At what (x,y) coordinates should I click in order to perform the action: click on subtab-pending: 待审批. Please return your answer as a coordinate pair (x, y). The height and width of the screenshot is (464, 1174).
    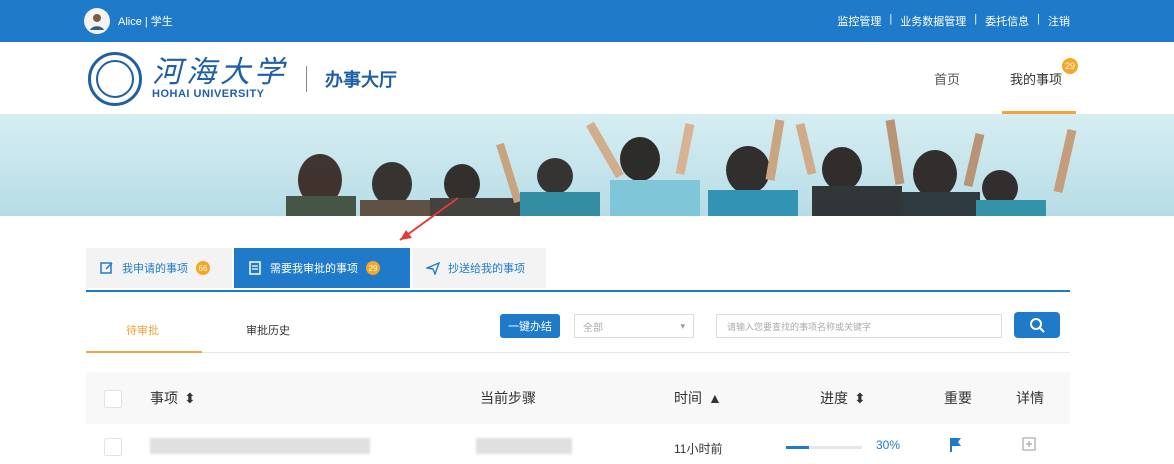
    Looking at the image, I should click on (142, 330).